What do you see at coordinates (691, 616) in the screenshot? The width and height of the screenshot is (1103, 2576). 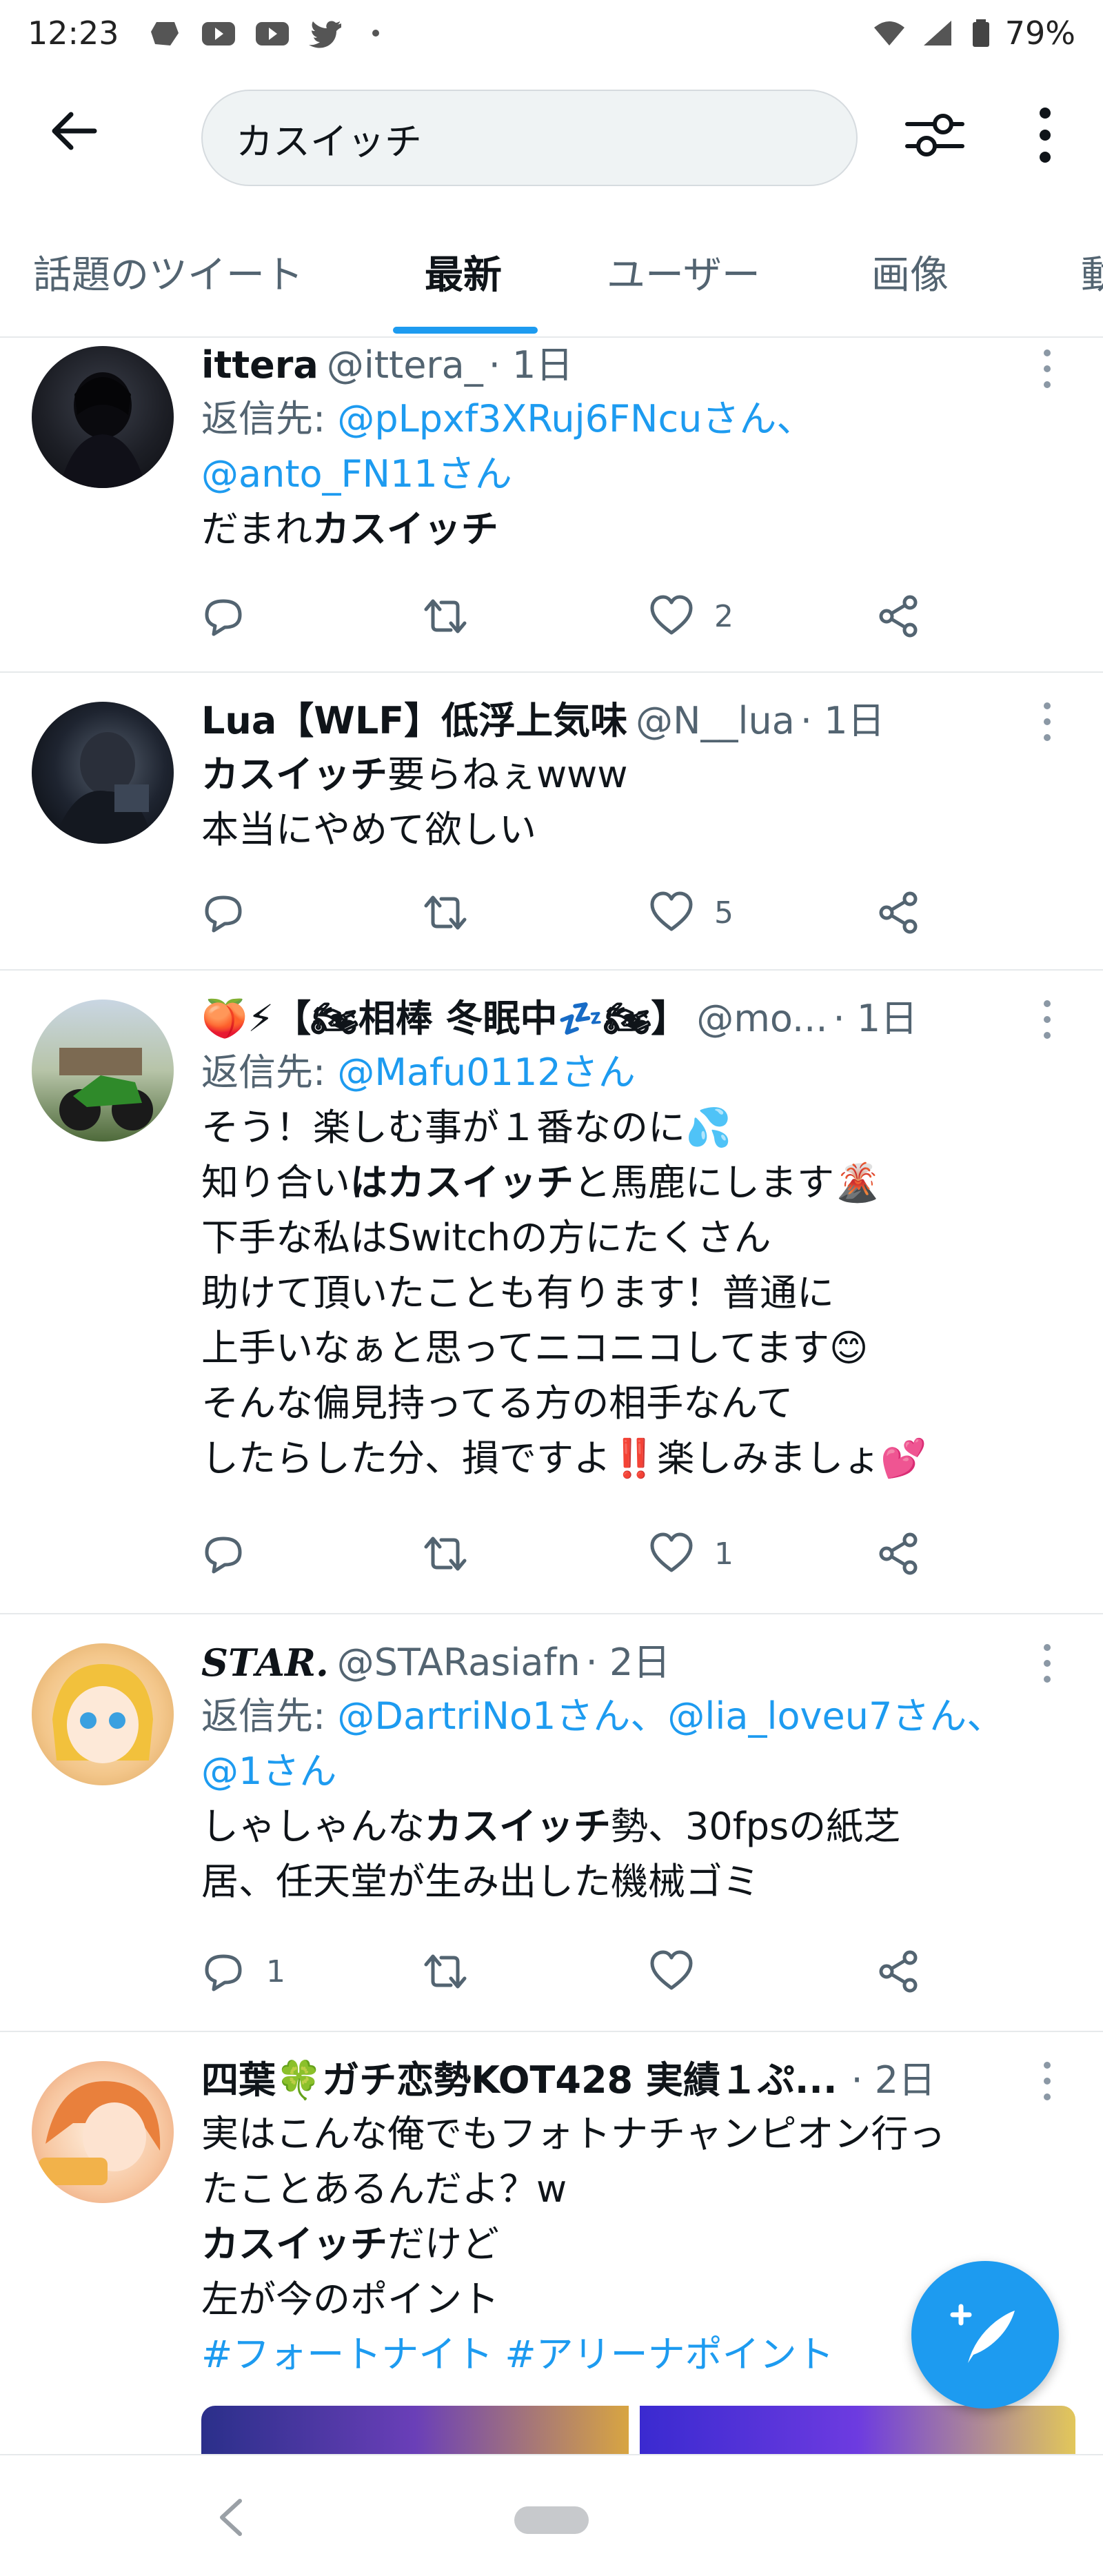 I see `like-button: 2` at bounding box center [691, 616].